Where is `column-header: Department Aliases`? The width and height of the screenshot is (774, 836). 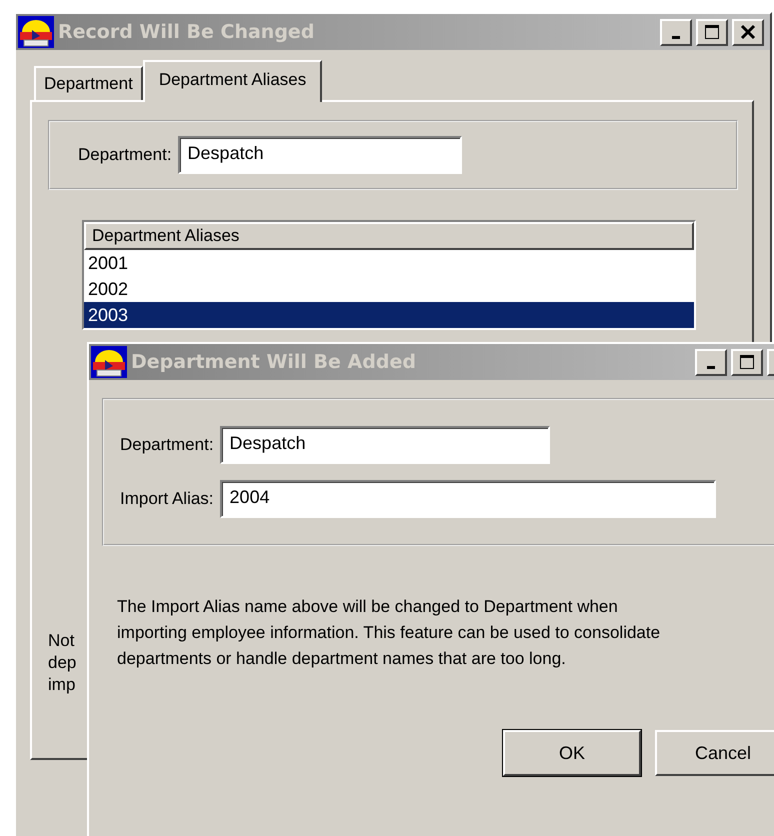 column-header: Department Aliases is located at coordinates (389, 236).